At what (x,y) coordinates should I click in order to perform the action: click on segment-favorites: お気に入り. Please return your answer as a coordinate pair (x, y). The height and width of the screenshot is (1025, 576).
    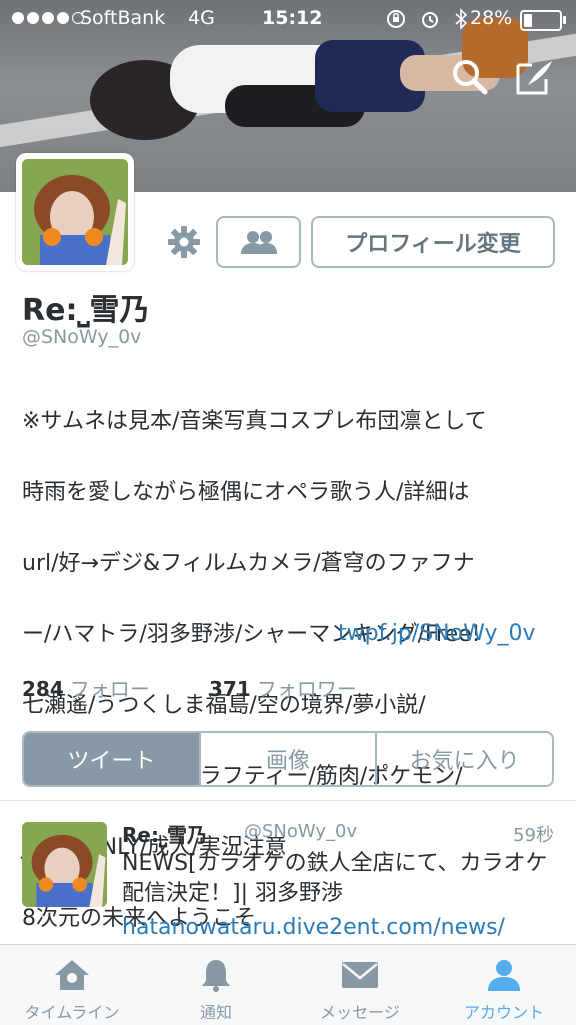
    Looking at the image, I should click on (463, 759).